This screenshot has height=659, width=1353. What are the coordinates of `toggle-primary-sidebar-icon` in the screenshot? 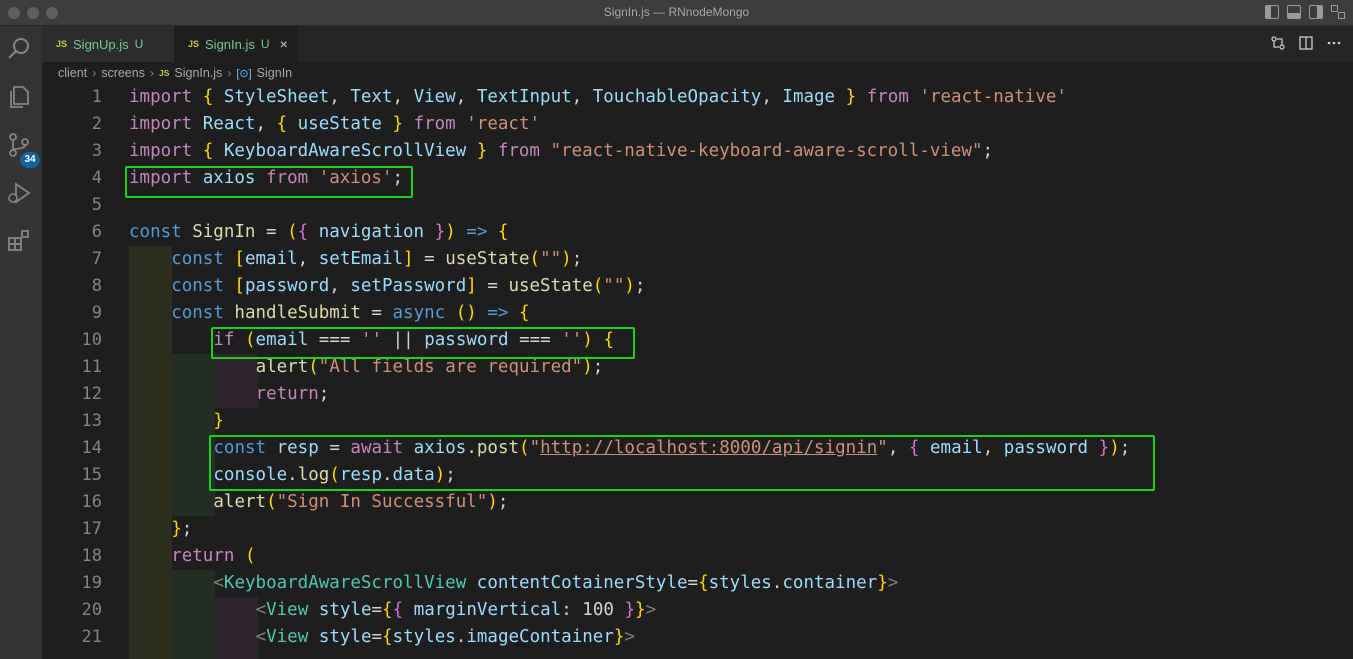 It's located at (1272, 12).